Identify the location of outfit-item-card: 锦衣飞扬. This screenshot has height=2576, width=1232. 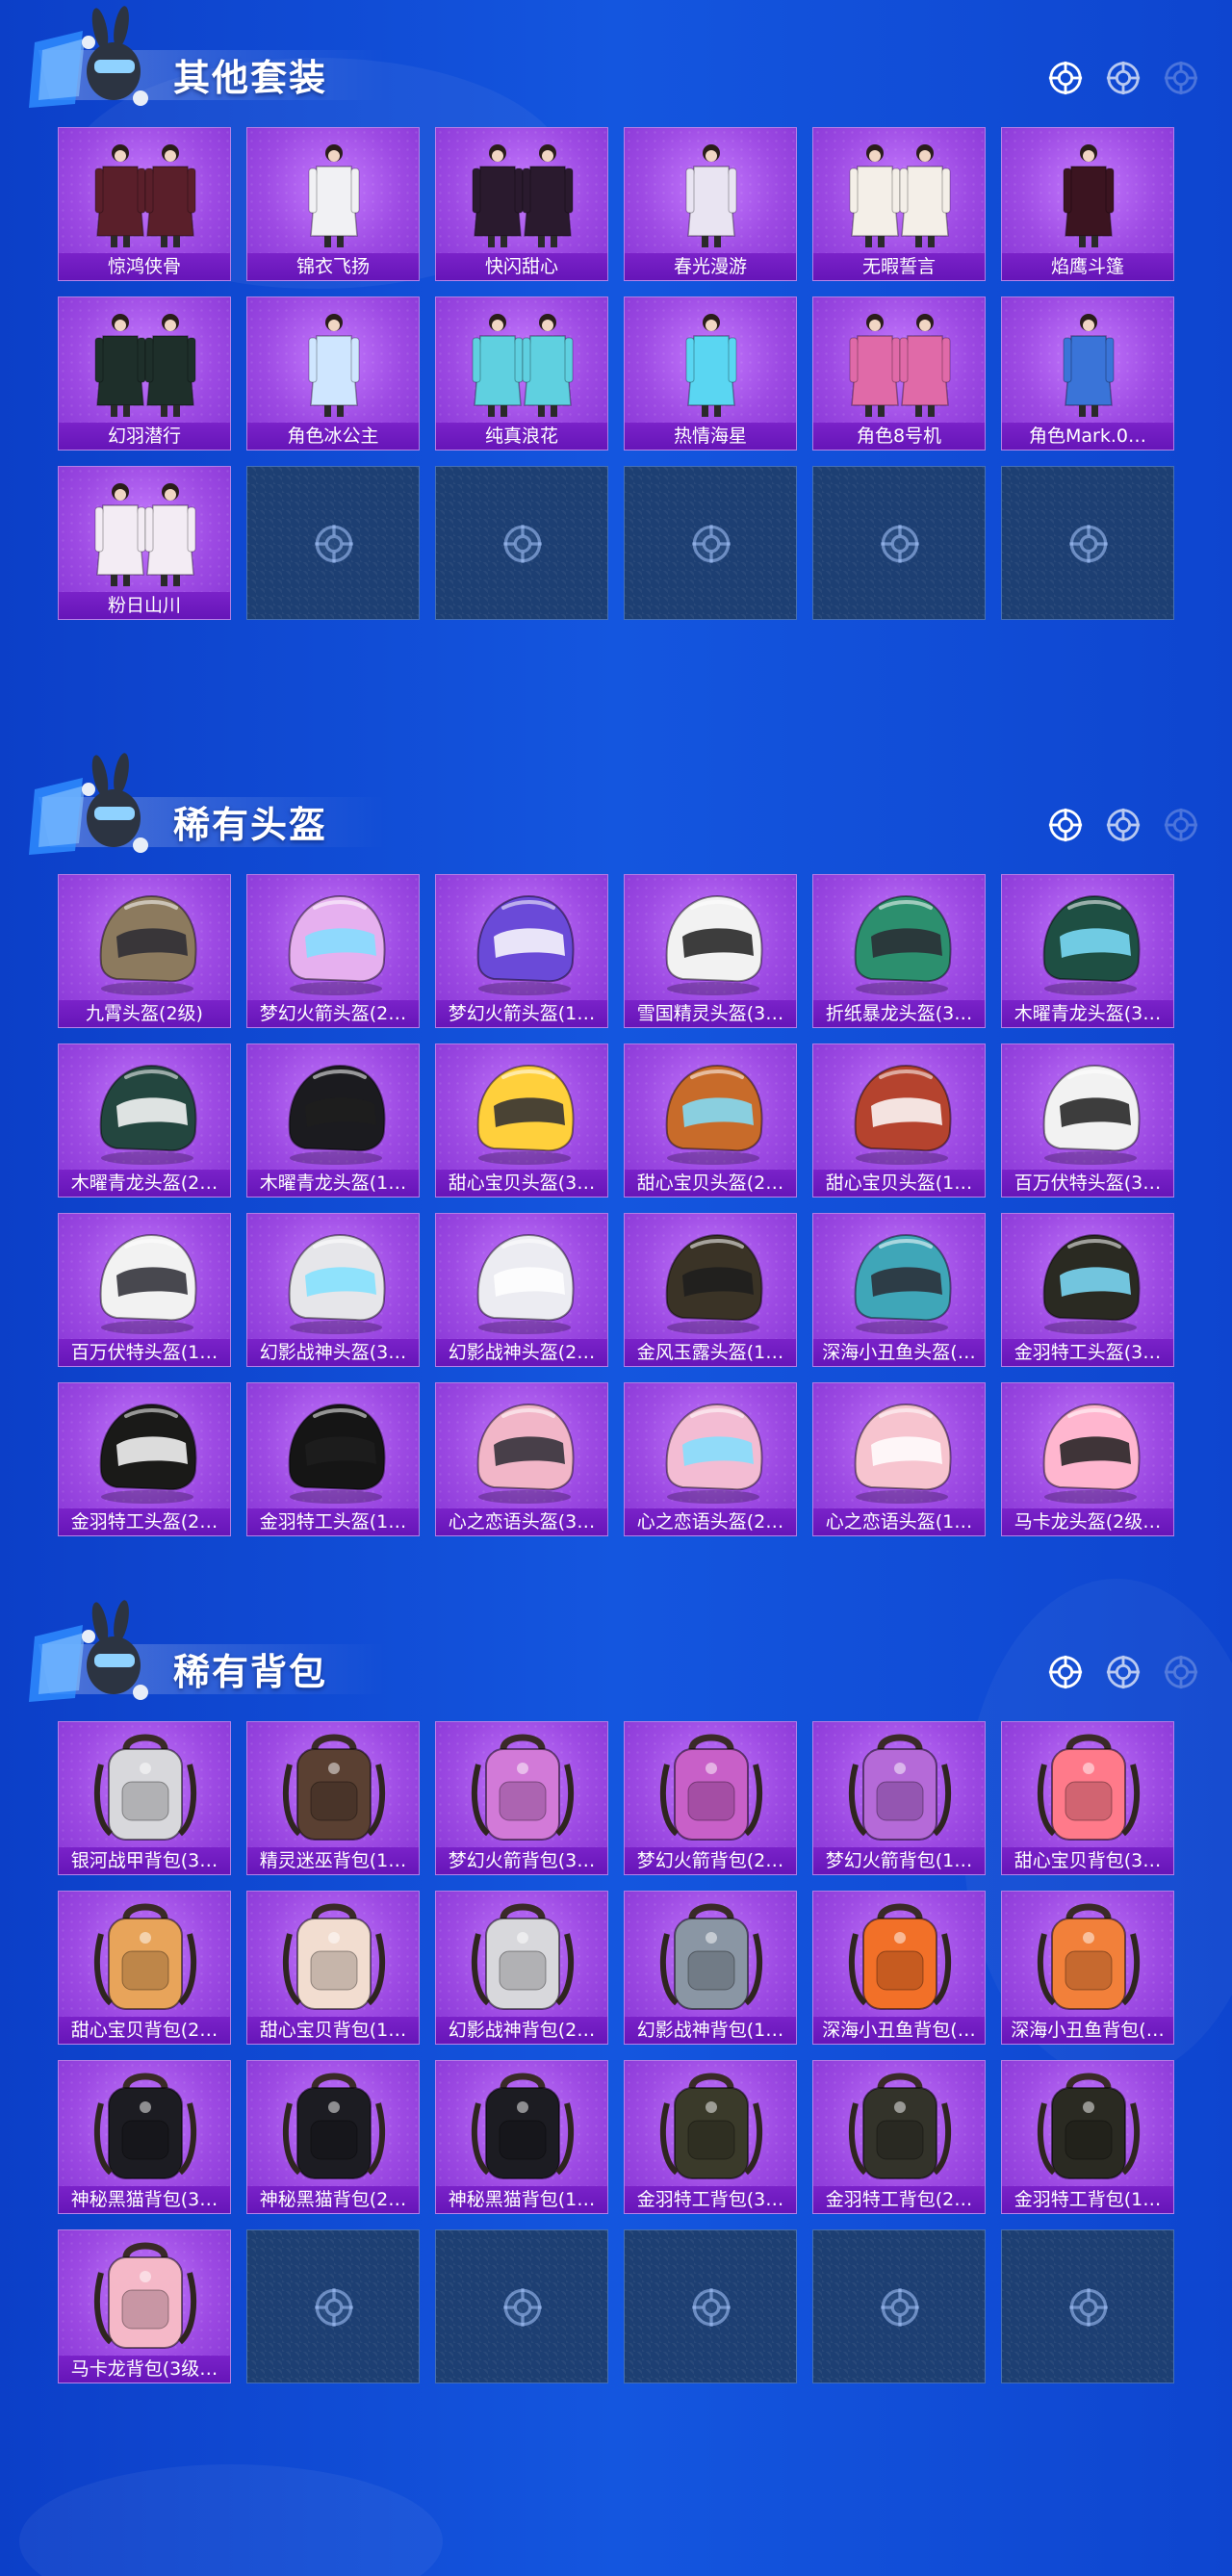
(333, 204).